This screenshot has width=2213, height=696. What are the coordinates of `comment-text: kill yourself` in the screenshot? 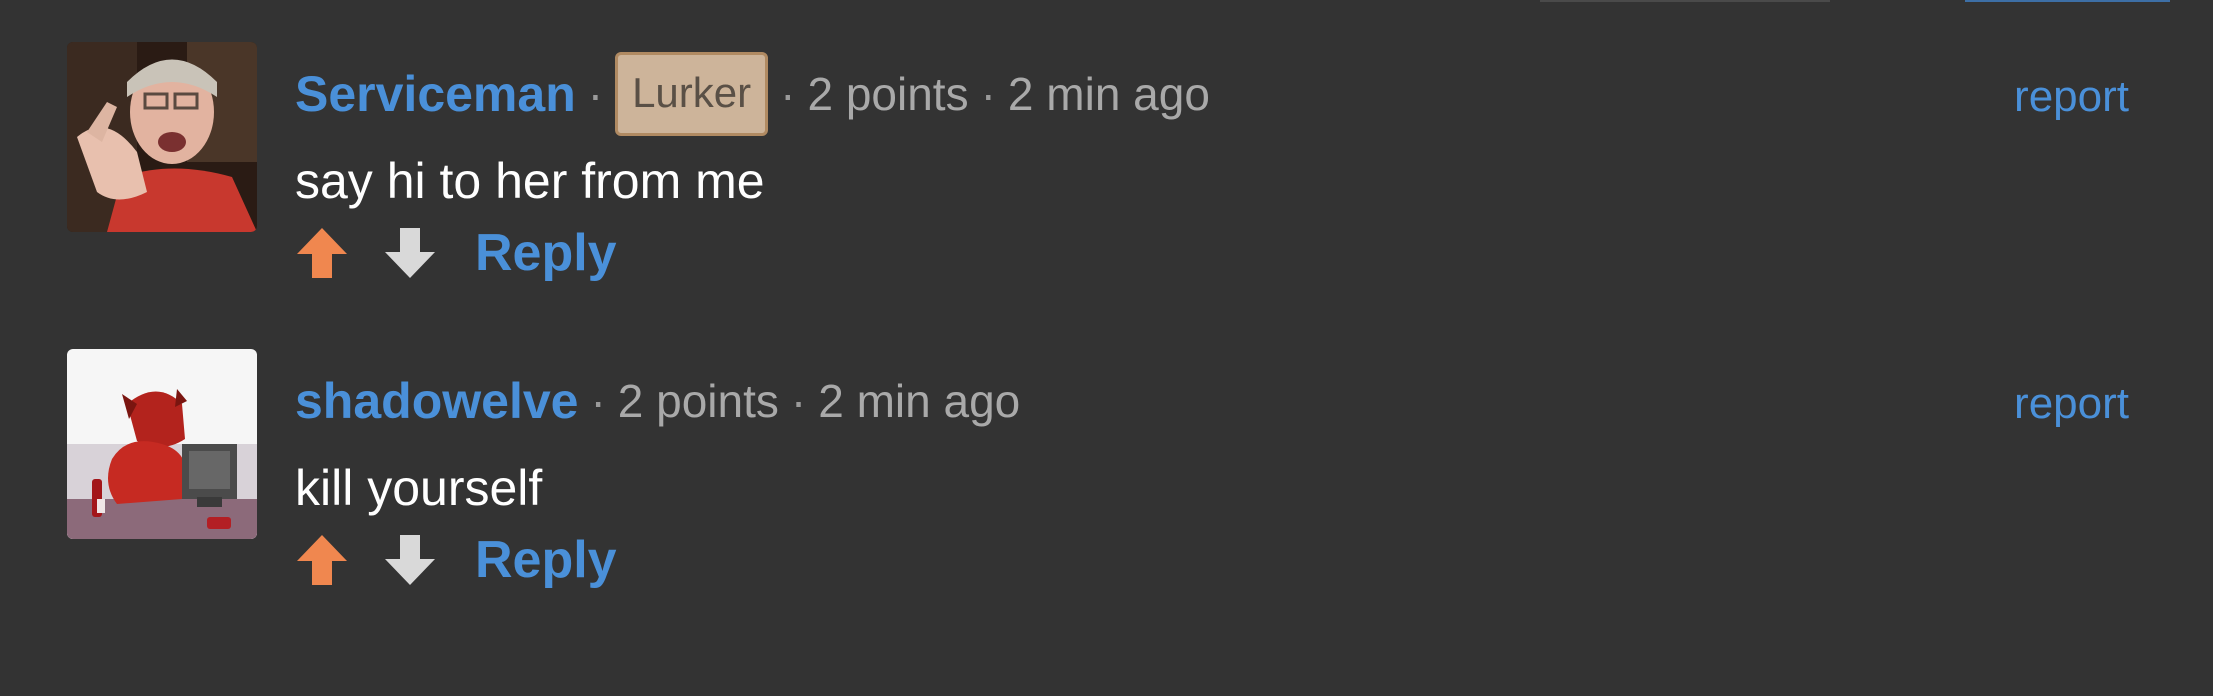 It's located at (419, 488).